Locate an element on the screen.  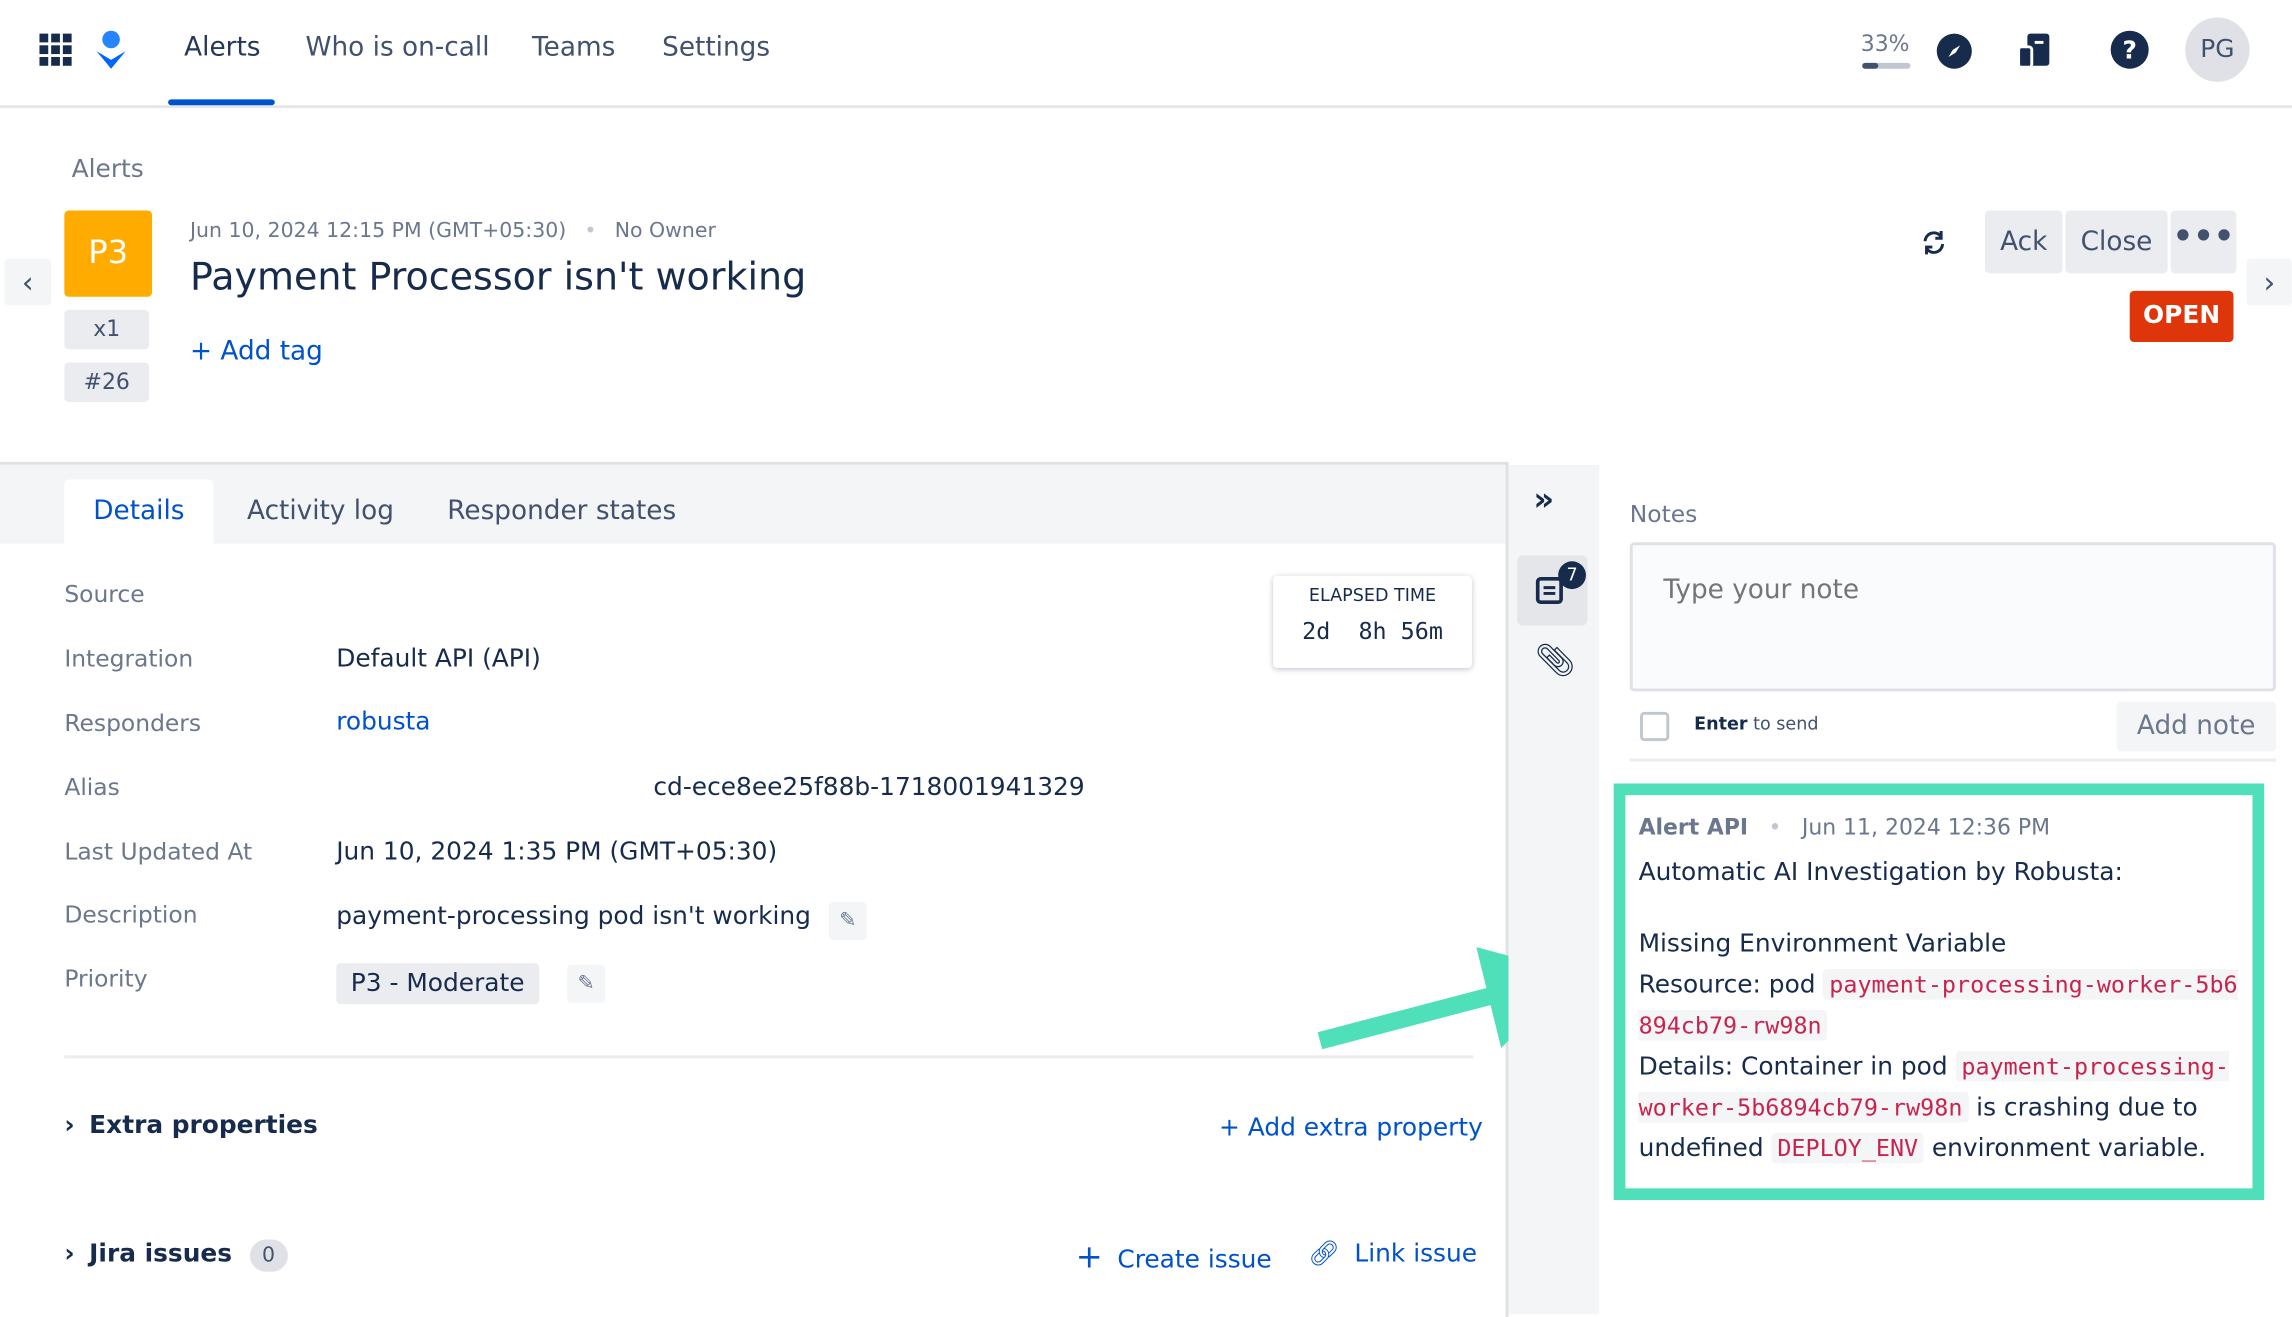
progress-label: 33% is located at coordinates (1885, 44).